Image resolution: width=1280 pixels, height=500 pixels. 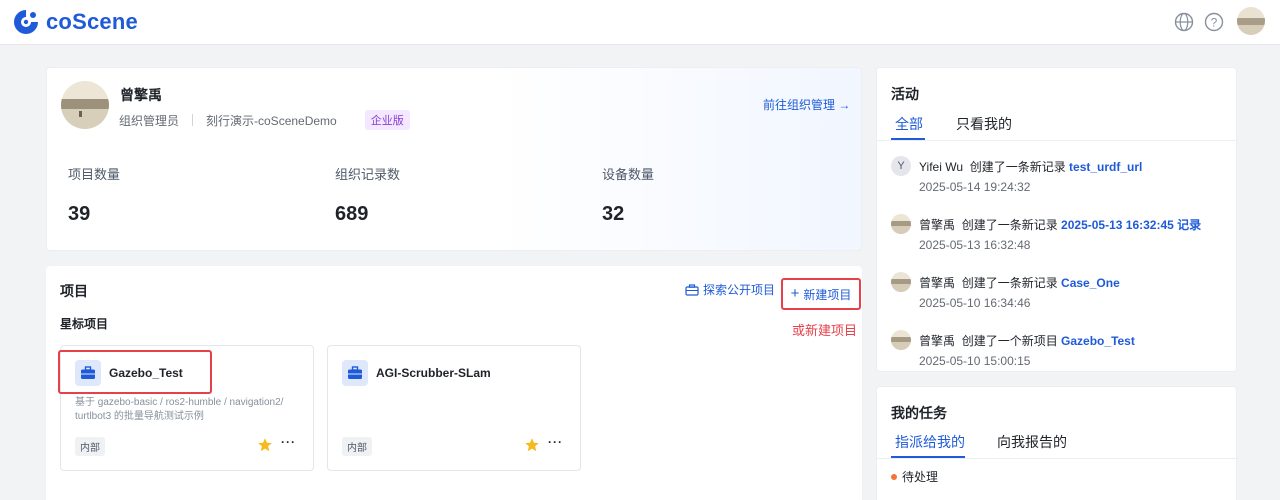 I want to click on stat-projects-value: 39, so click(x=79, y=214).